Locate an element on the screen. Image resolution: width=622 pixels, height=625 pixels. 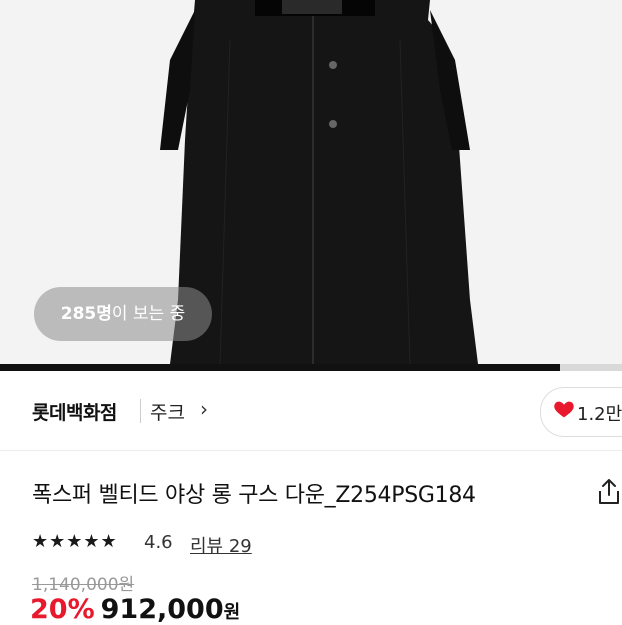
brand-link: 주크 is located at coordinates (167, 411).